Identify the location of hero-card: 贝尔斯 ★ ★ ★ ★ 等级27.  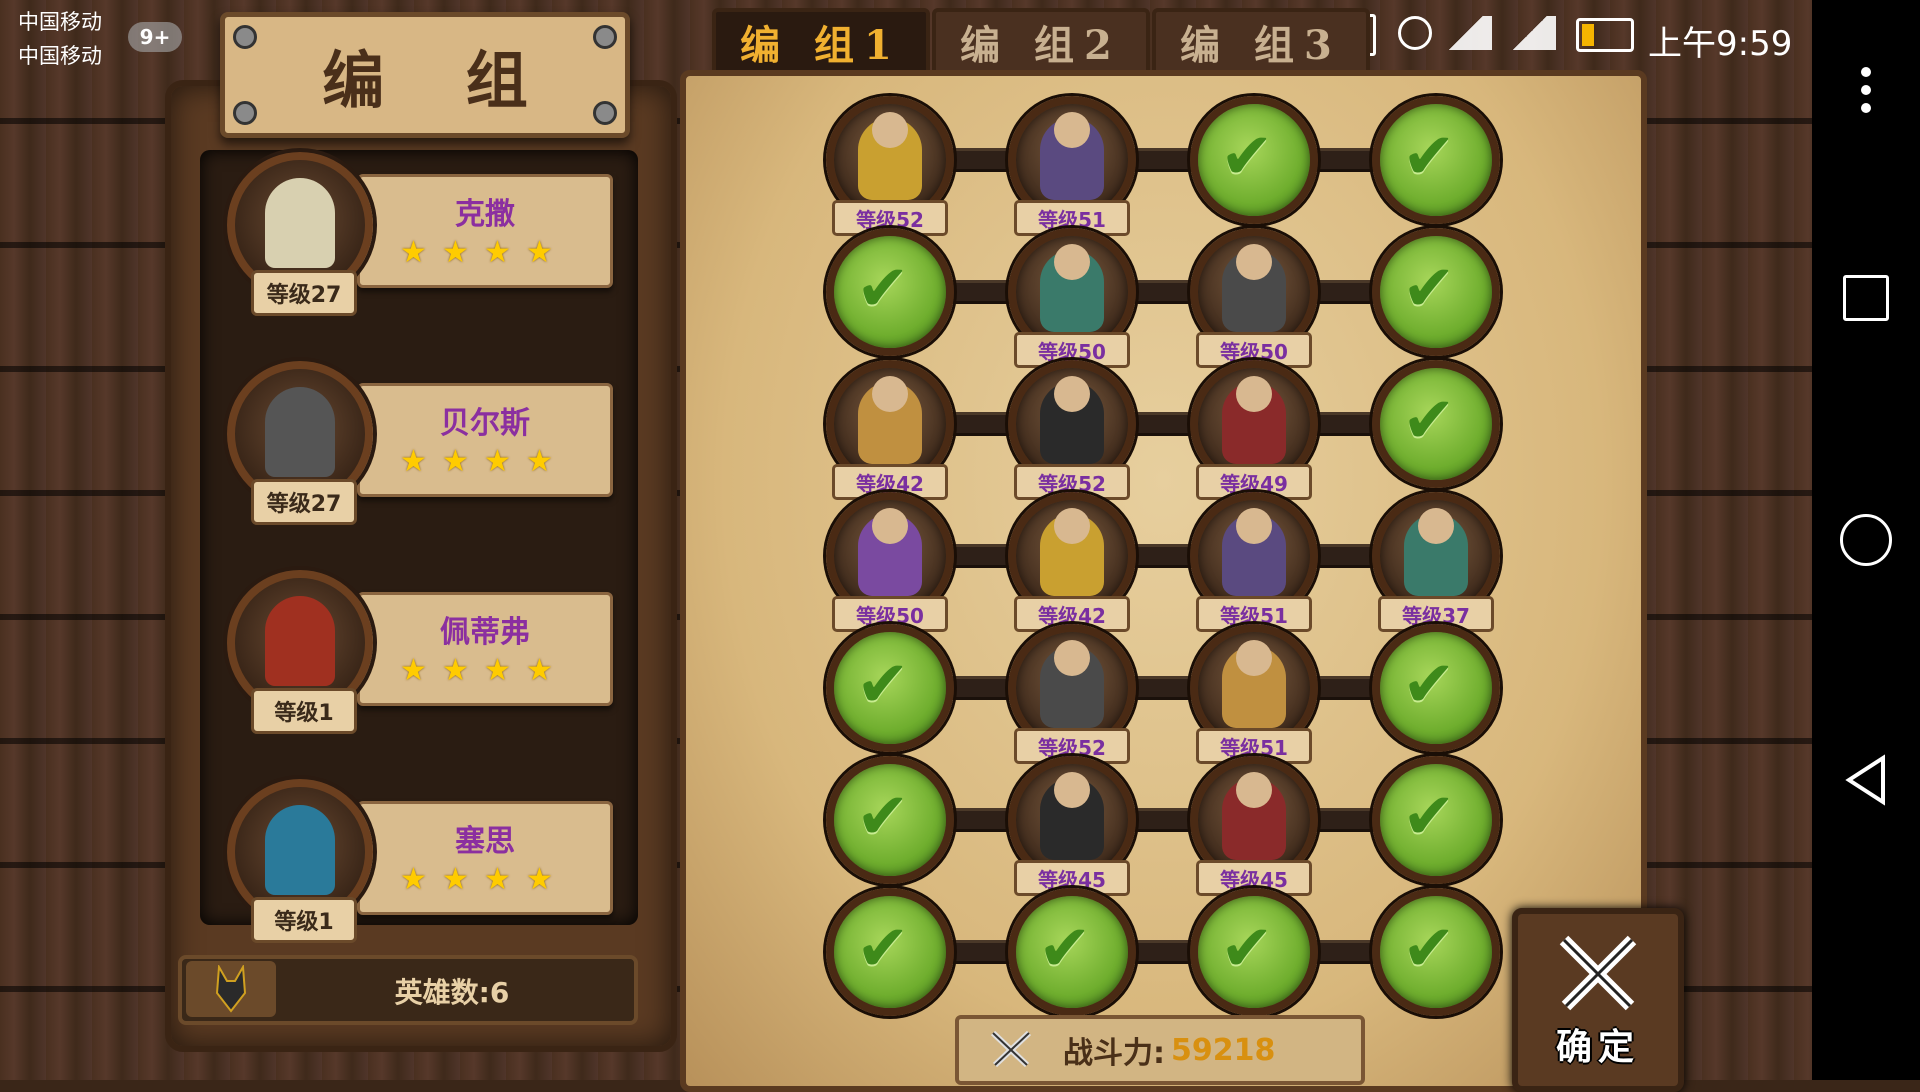
(410, 443).